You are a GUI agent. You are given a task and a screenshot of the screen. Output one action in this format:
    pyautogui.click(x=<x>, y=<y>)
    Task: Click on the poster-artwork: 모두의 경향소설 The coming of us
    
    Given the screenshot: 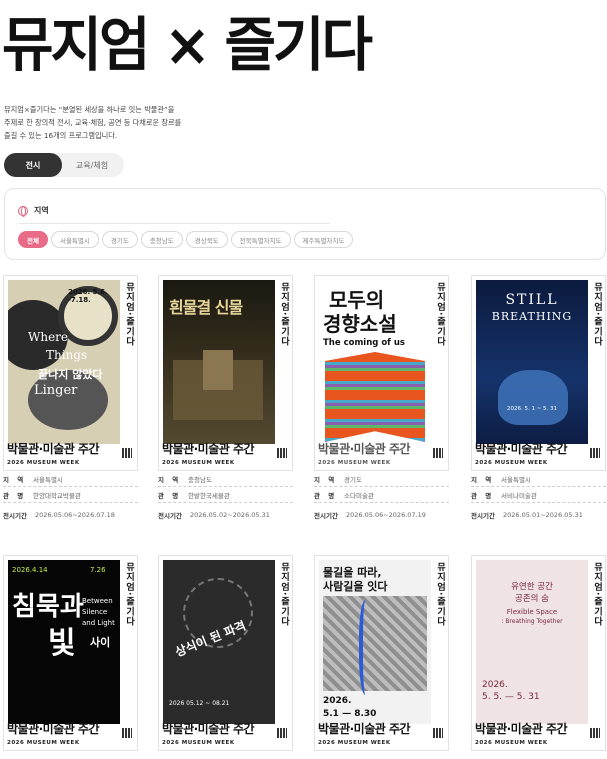 What is the action you would take?
    pyautogui.click(x=375, y=362)
    